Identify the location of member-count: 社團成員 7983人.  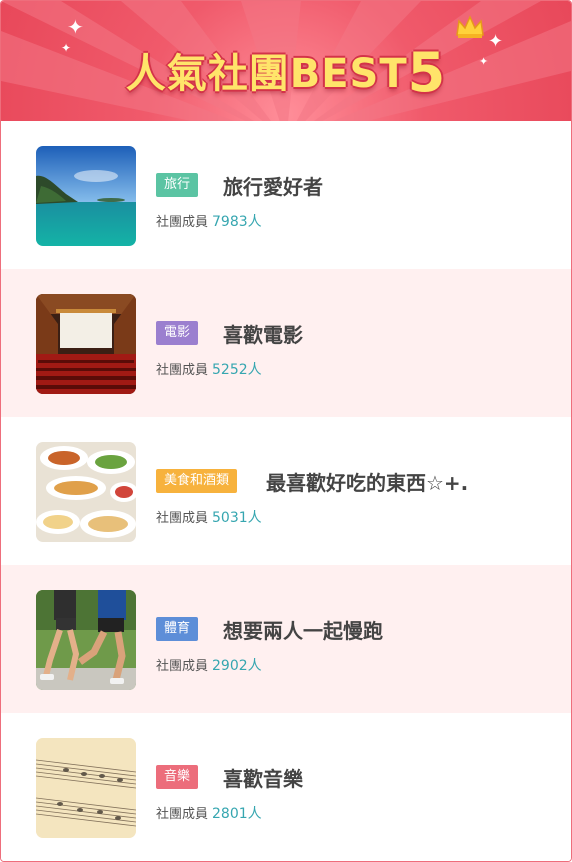
(209, 221).